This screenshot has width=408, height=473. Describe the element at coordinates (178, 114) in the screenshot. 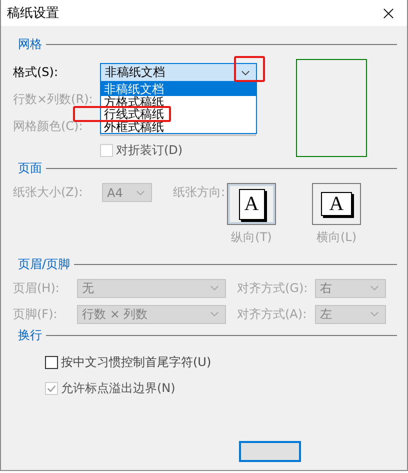

I see `dropdown-option: 行线式稿纸` at that location.